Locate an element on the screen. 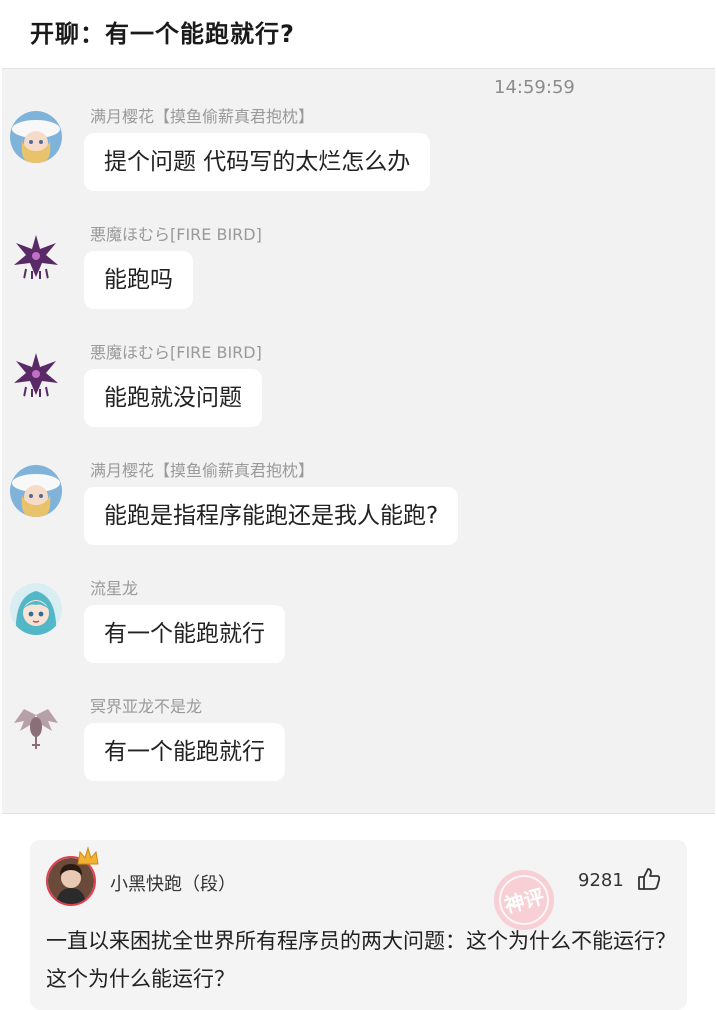  thumbs-up-icon is located at coordinates (649, 879).